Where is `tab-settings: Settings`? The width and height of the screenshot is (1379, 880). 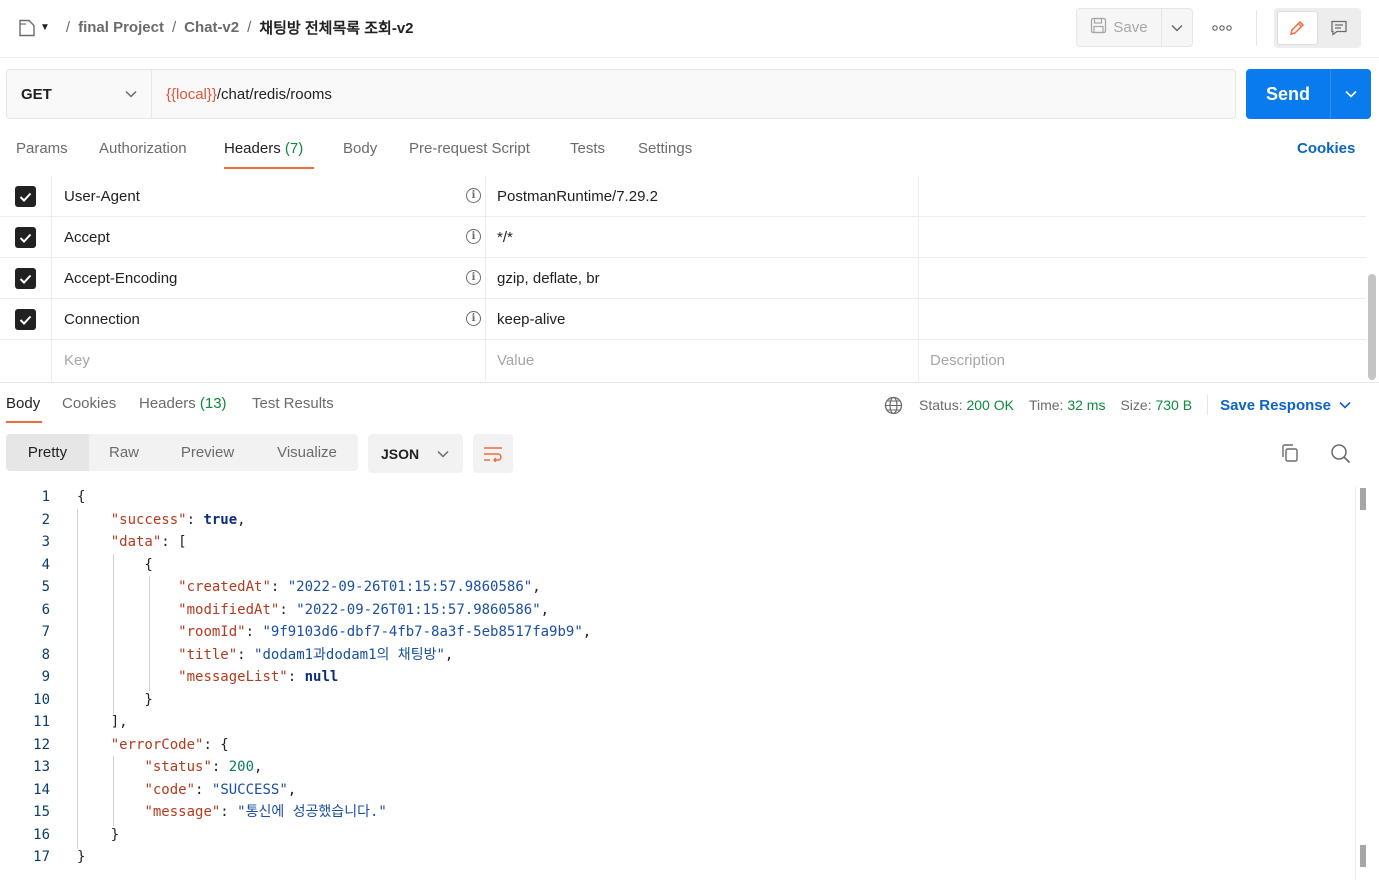
tab-settings: Settings is located at coordinates (665, 148).